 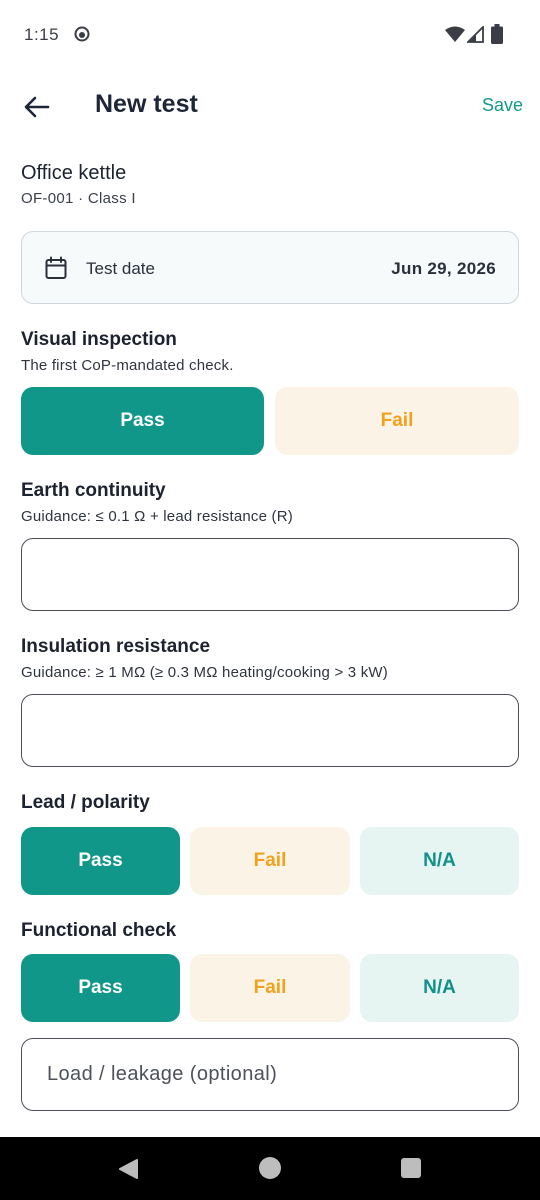 I want to click on signal-icon, so click(x=475, y=34).